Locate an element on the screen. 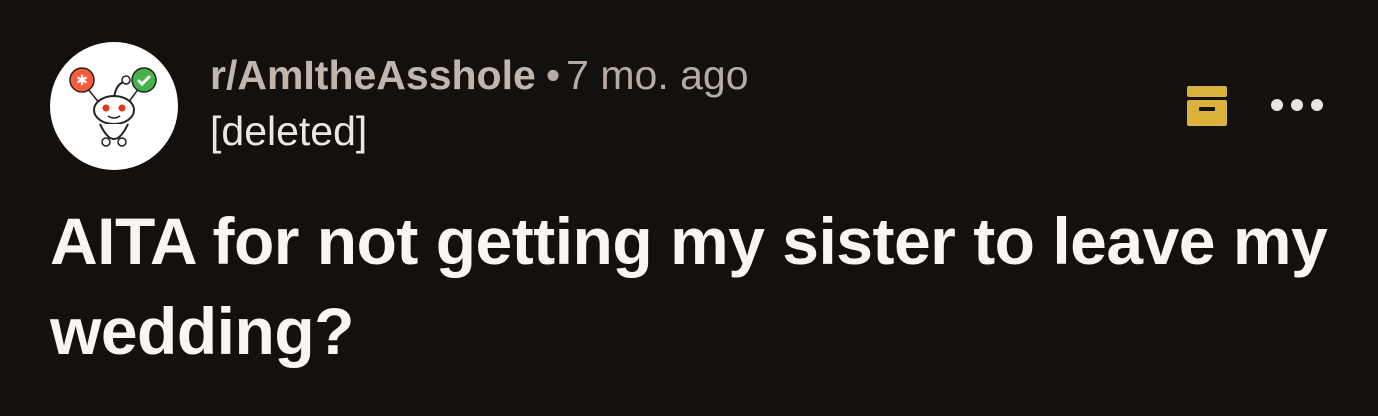  post-meta-line: r/AmItheAsshole • 7 mo. ago is located at coordinates (479, 75).